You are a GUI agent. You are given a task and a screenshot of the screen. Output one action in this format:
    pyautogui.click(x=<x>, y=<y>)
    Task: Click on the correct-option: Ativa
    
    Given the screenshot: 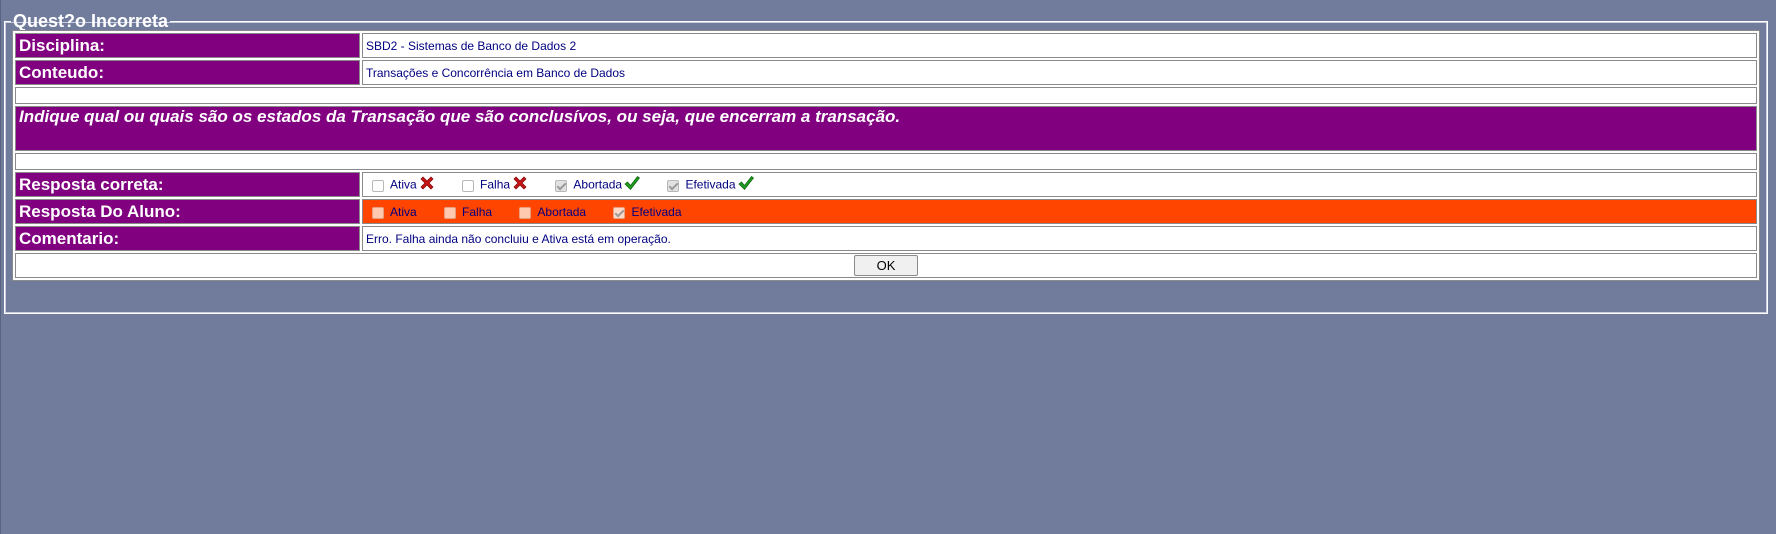 What is the action you would take?
    pyautogui.click(x=400, y=184)
    